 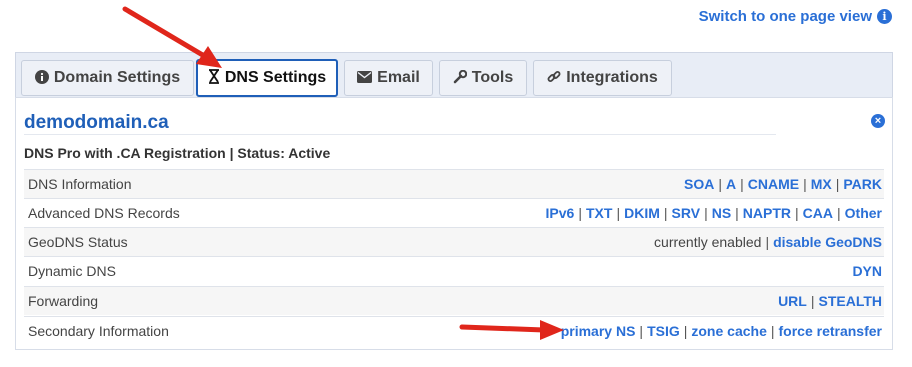 What do you see at coordinates (117, 77) in the screenshot?
I see `tab-label: Domain Settings` at bounding box center [117, 77].